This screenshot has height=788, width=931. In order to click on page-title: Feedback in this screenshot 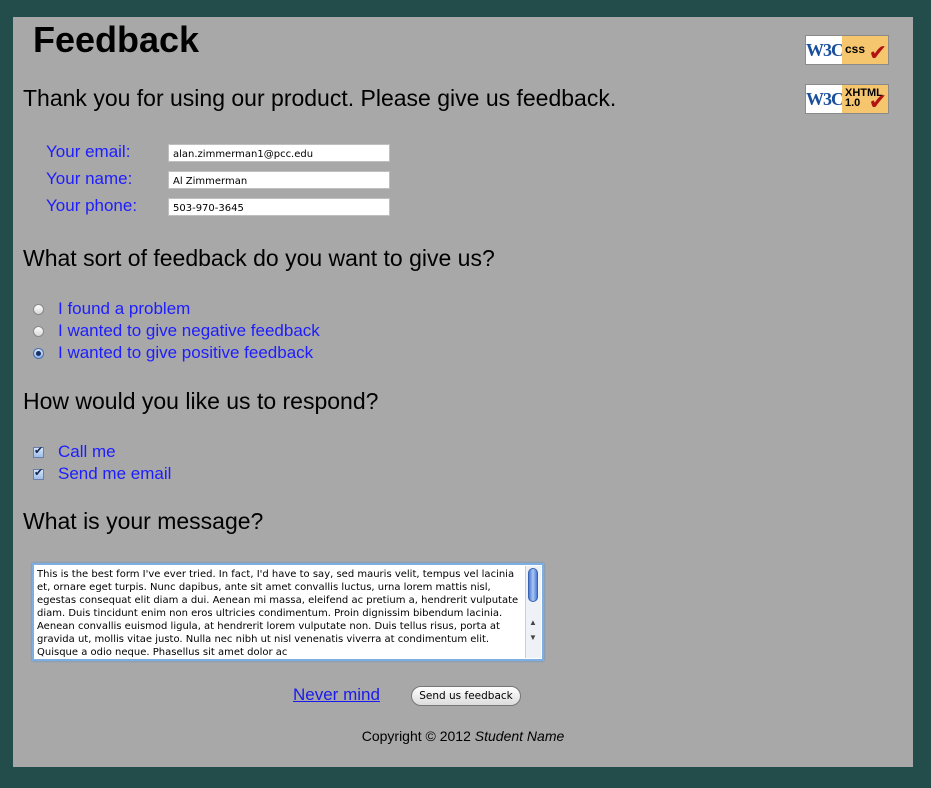, I will do `click(116, 39)`.